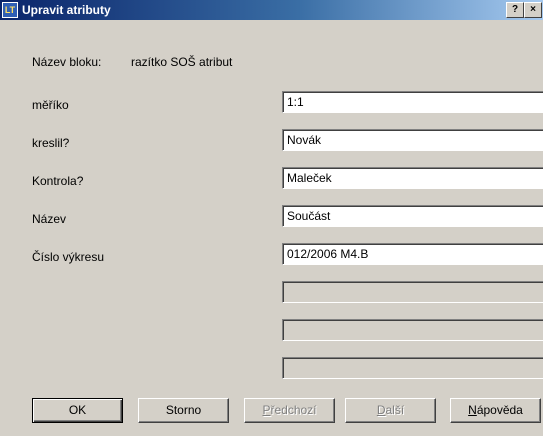  What do you see at coordinates (515, 10) in the screenshot?
I see `help-icon: ?` at bounding box center [515, 10].